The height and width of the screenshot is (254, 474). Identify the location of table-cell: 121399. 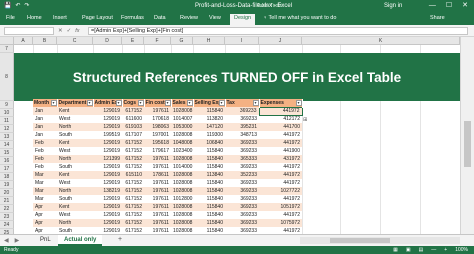
(107, 159).